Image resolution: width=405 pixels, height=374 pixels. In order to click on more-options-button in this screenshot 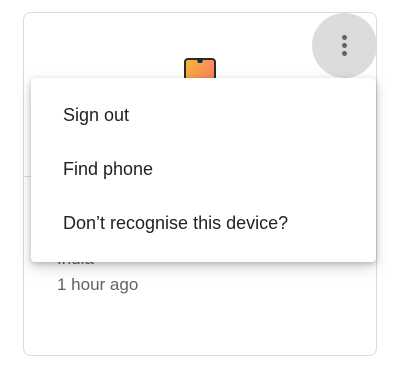, I will do `click(344, 45)`.